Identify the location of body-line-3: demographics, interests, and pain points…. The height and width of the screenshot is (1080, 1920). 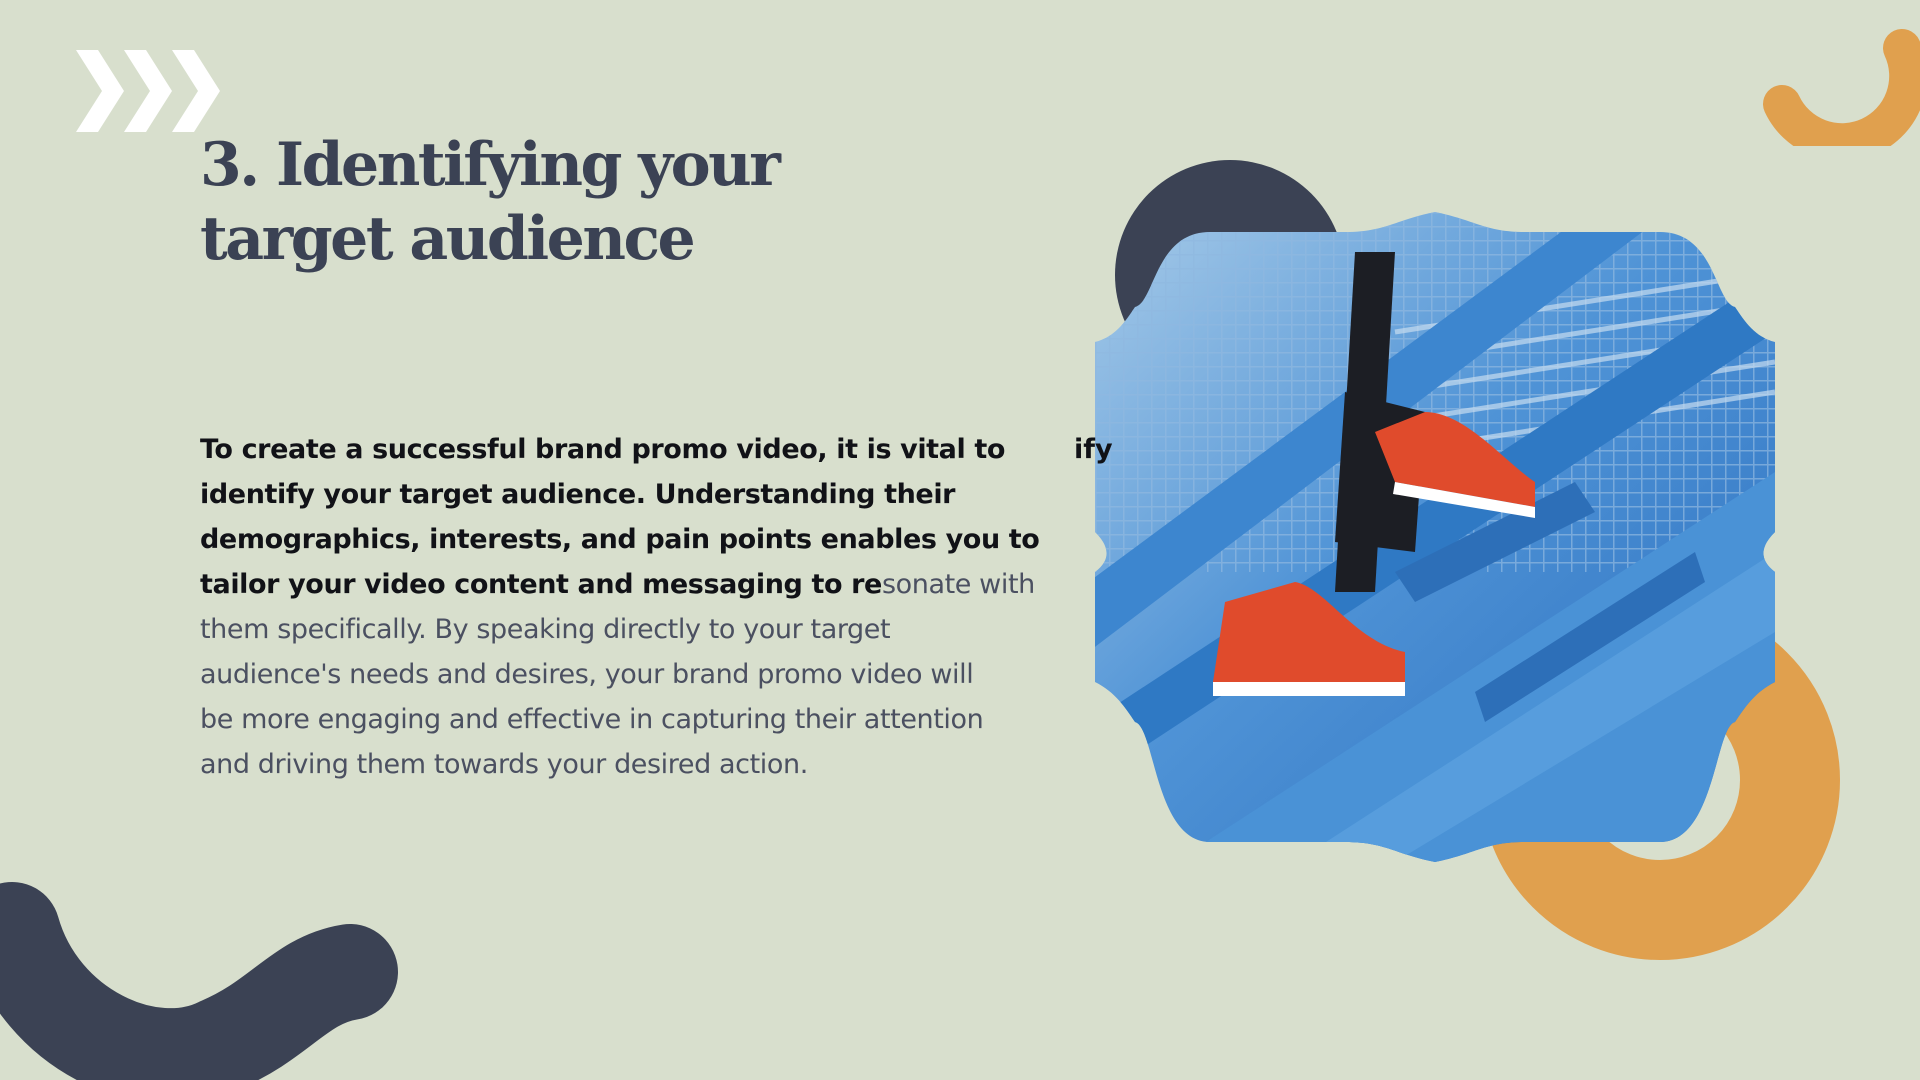
(650, 539).